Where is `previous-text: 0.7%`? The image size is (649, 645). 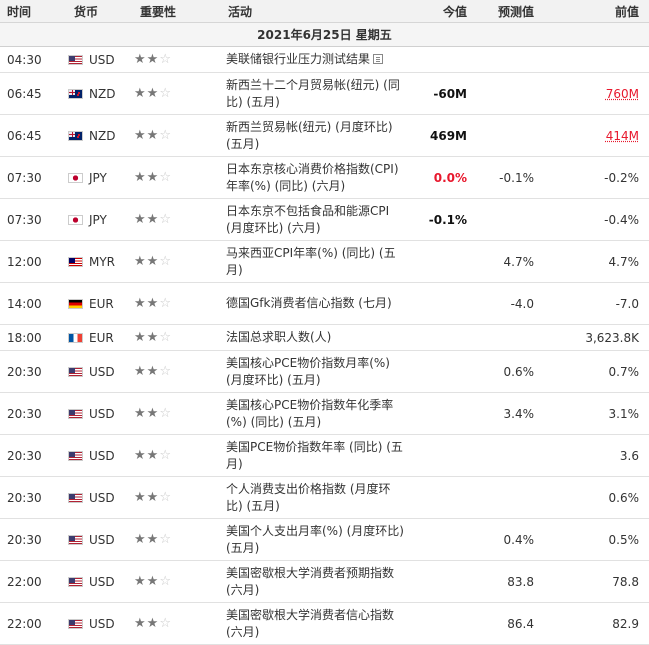 previous-text: 0.7% is located at coordinates (624, 371).